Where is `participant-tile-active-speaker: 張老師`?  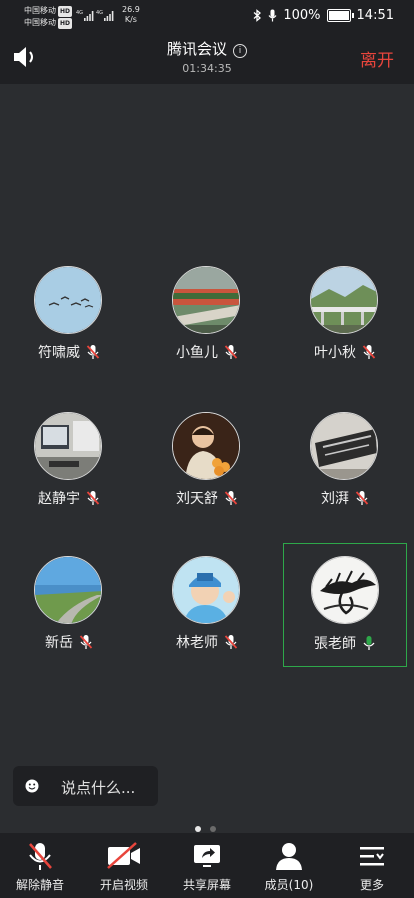 participant-tile-active-speaker: 張老師 is located at coordinates (345, 605).